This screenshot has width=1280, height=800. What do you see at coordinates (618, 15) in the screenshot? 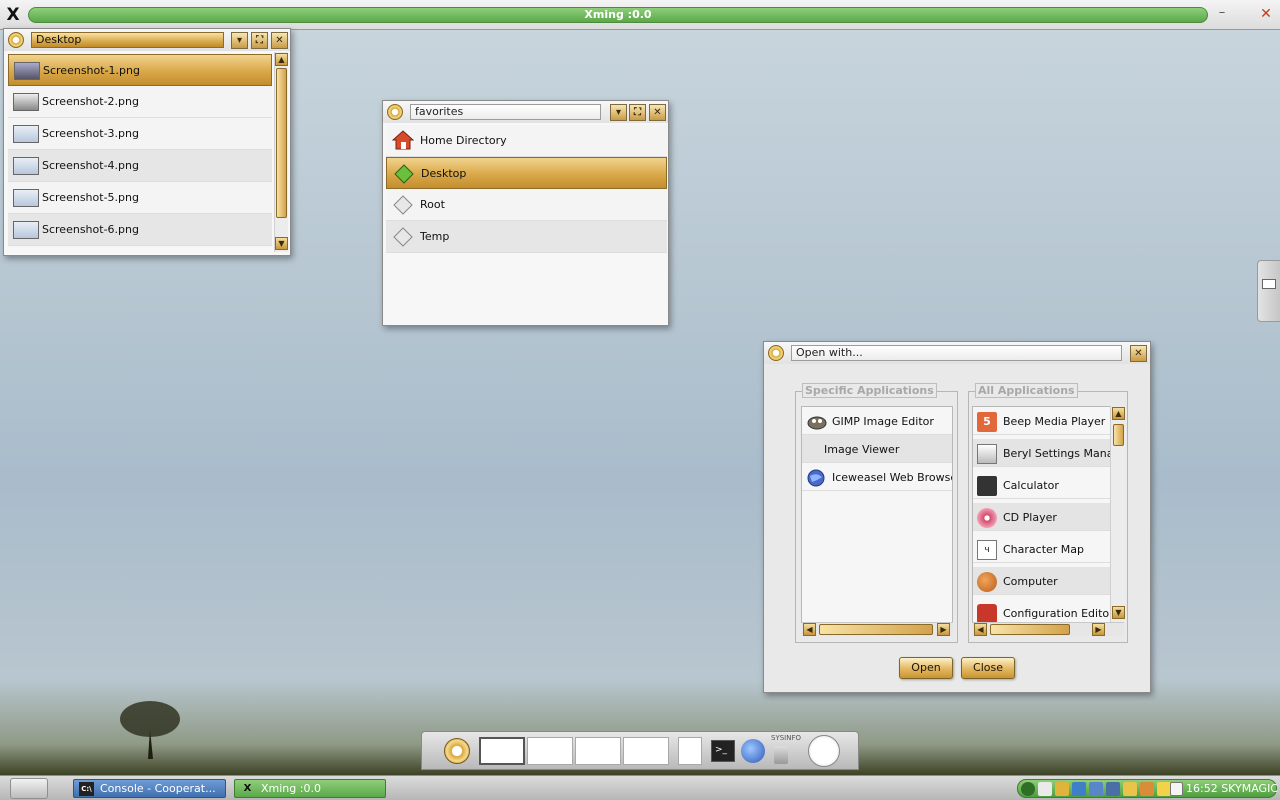
I see `xming-title: Xming :0.0` at bounding box center [618, 15].